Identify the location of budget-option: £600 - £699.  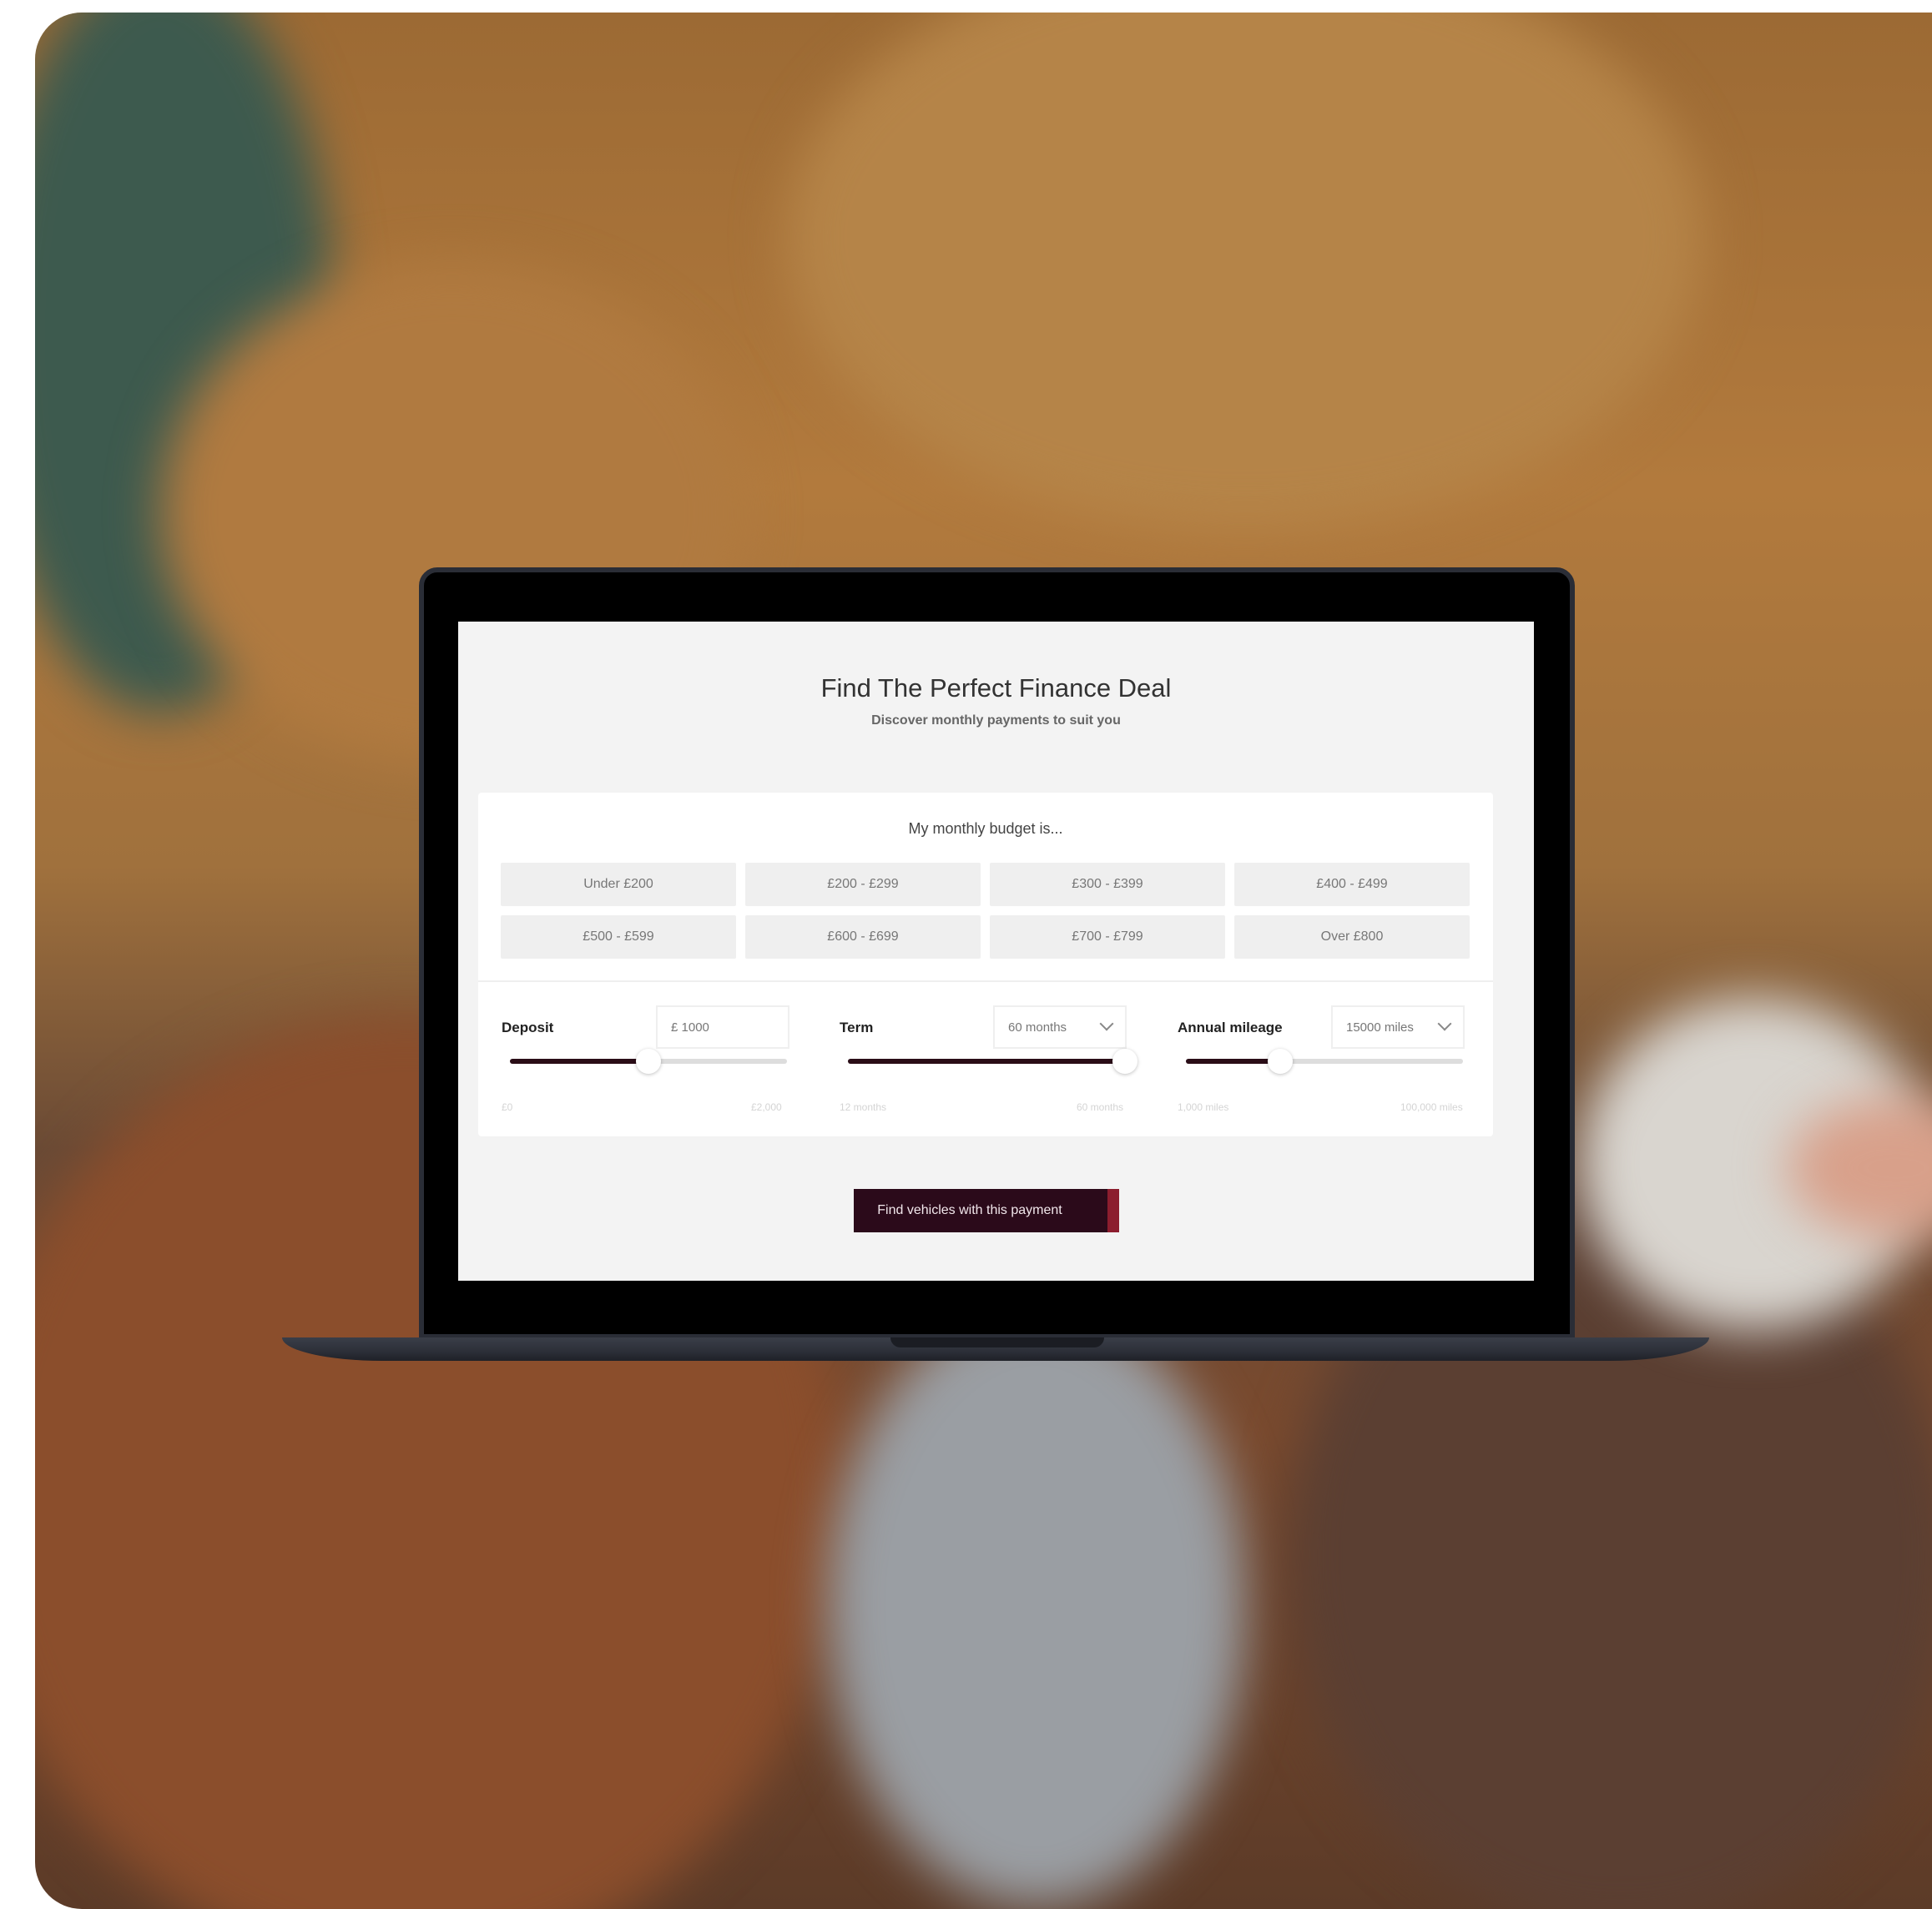
(863, 937).